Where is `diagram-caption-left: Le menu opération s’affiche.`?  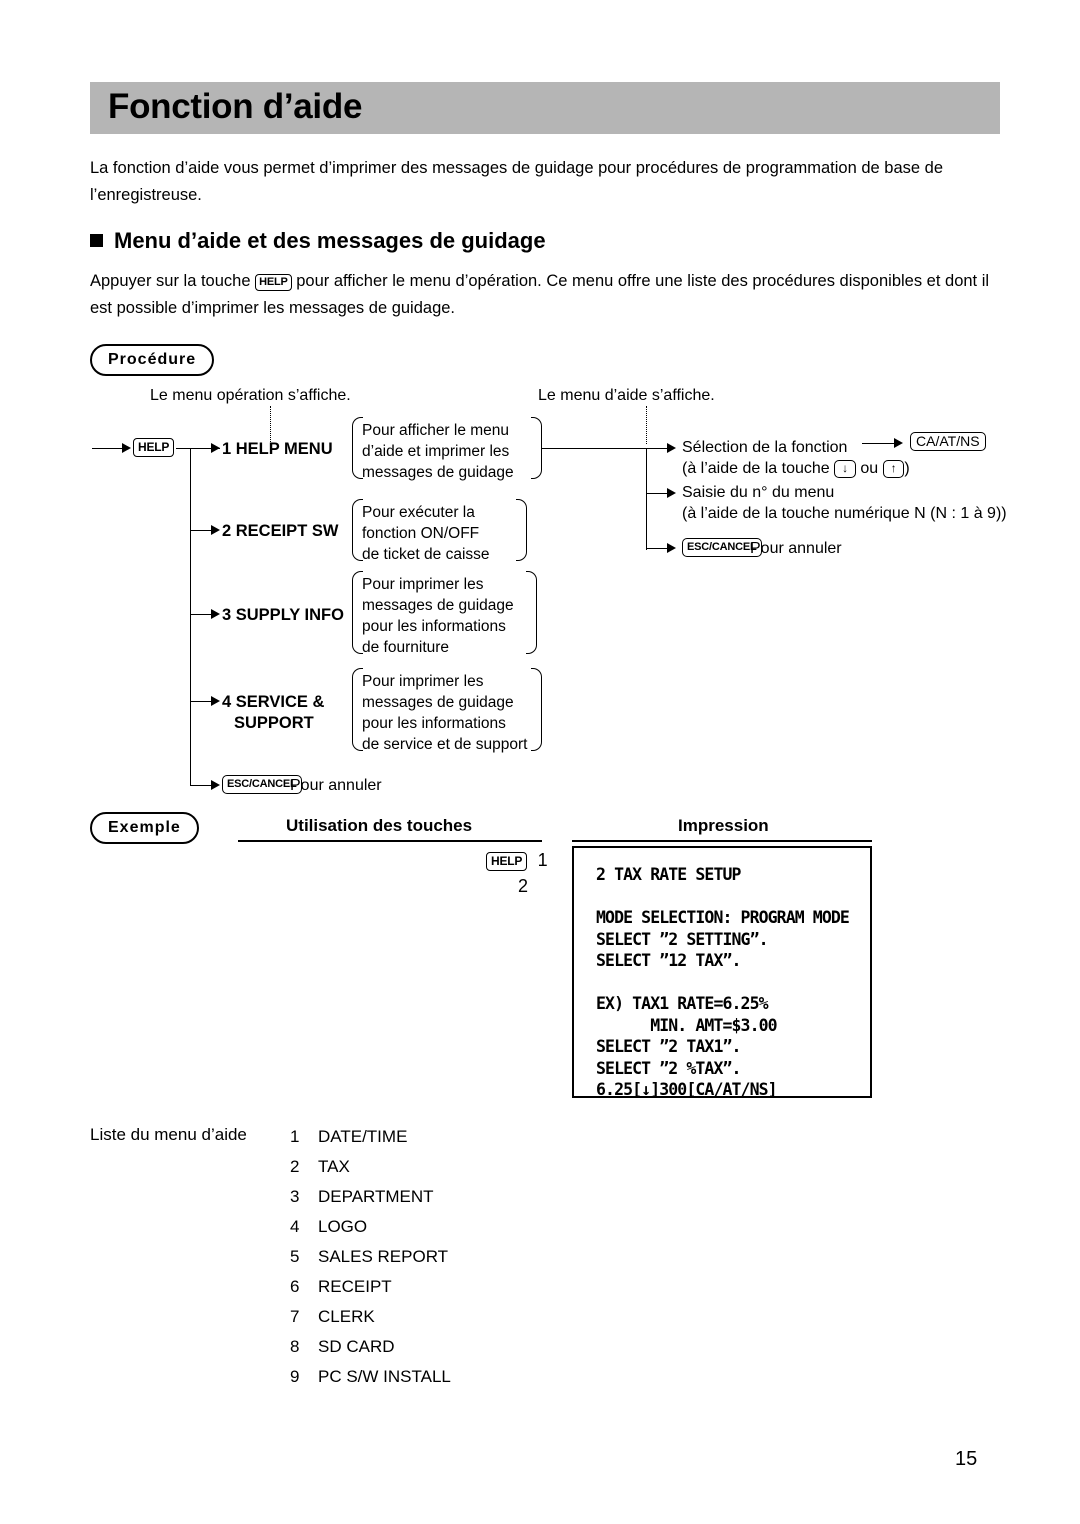
diagram-caption-left: Le menu opération s’affiche. is located at coordinates (250, 395).